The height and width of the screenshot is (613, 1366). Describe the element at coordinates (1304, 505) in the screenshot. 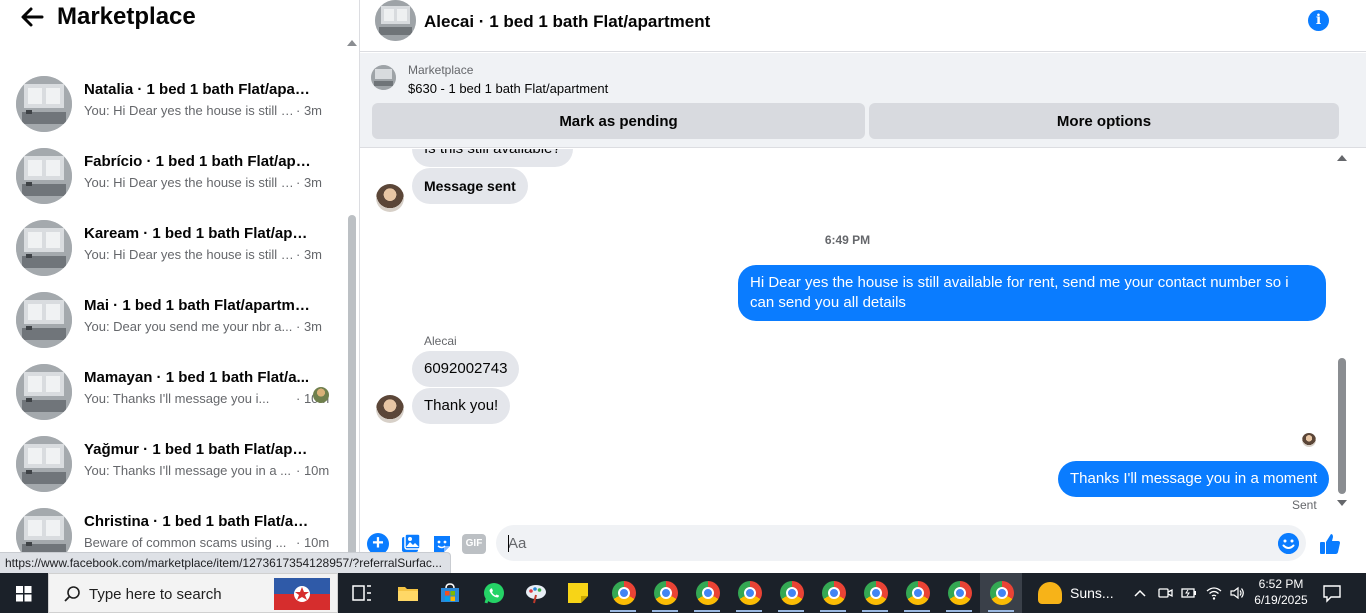

I see `sent-status: Sent` at that location.